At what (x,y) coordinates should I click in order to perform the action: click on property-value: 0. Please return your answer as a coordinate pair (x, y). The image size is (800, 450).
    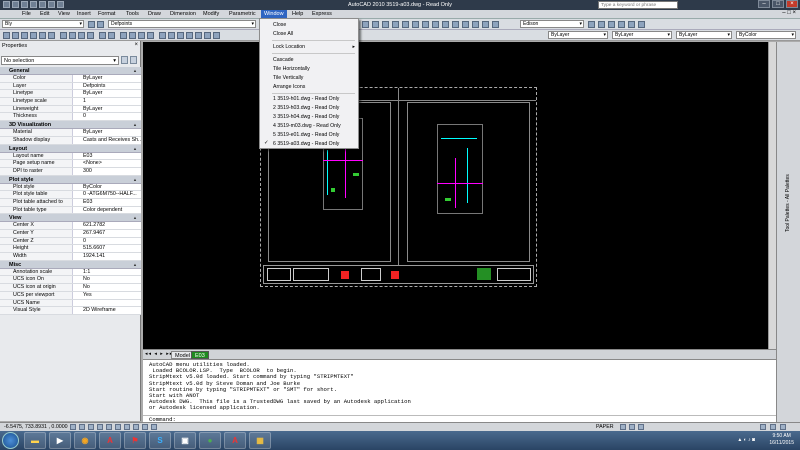
    Looking at the image, I should click on (107, 241).